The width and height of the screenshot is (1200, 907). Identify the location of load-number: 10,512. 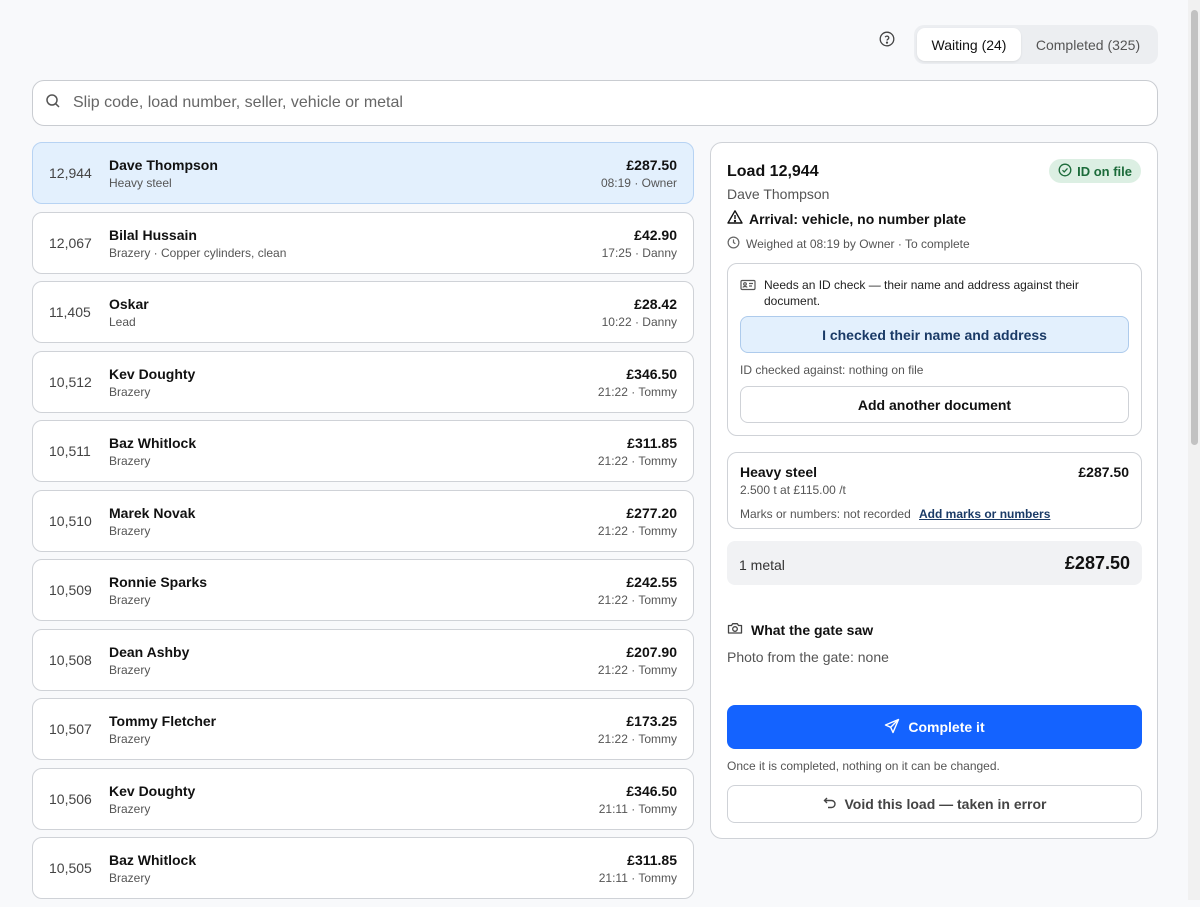
(70, 381).